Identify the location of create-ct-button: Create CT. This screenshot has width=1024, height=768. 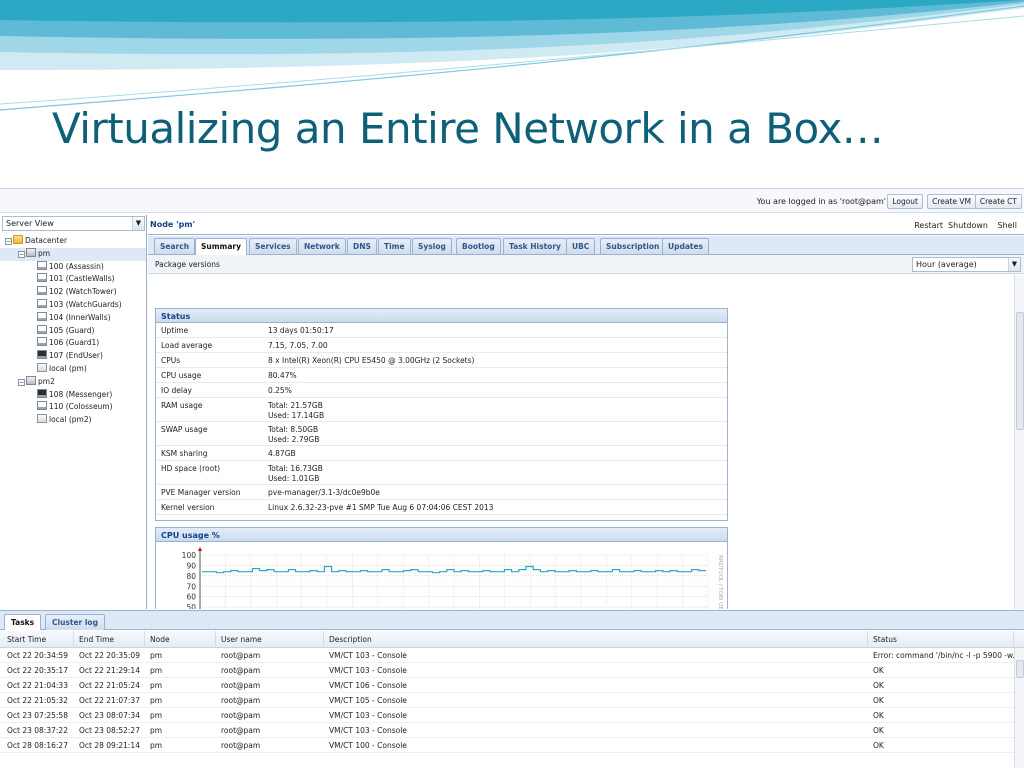
(998, 201).